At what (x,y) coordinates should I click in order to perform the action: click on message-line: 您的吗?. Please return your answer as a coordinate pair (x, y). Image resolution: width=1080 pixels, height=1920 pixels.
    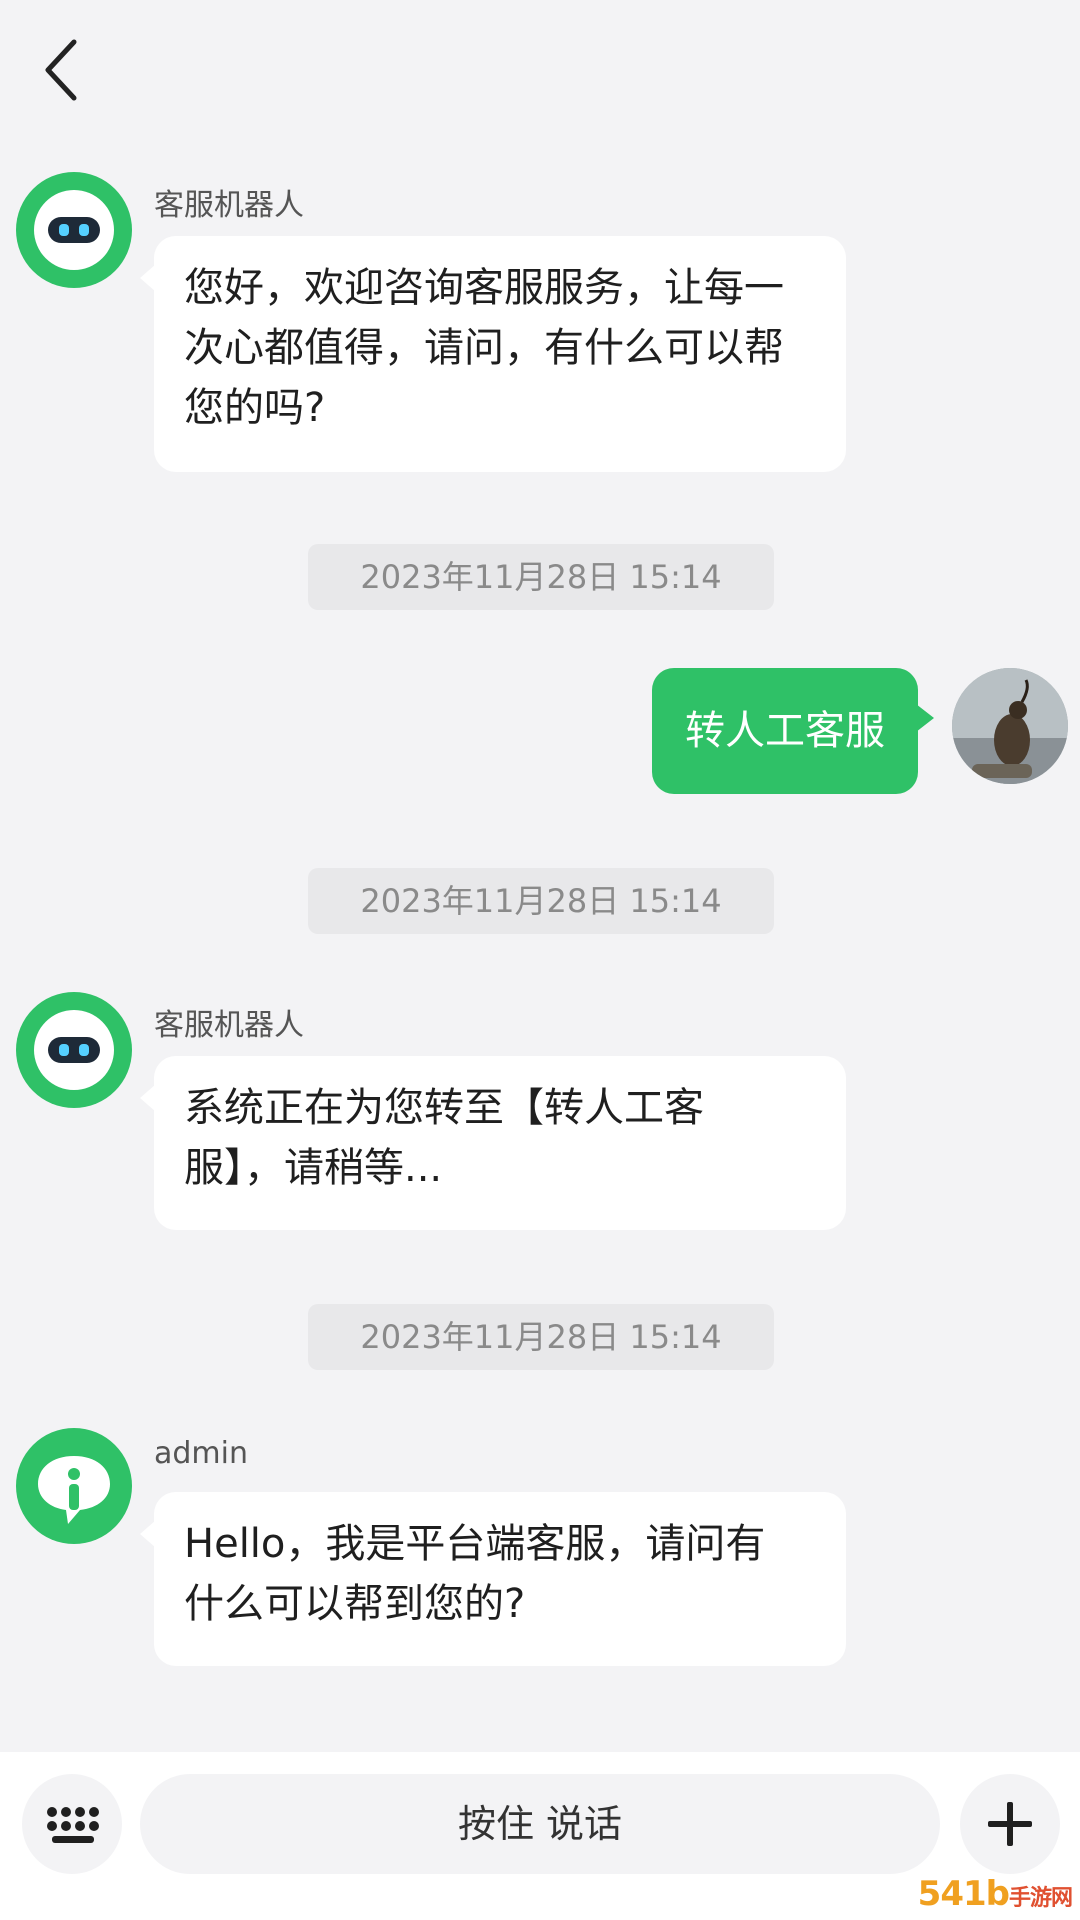
    Looking at the image, I should click on (255, 408).